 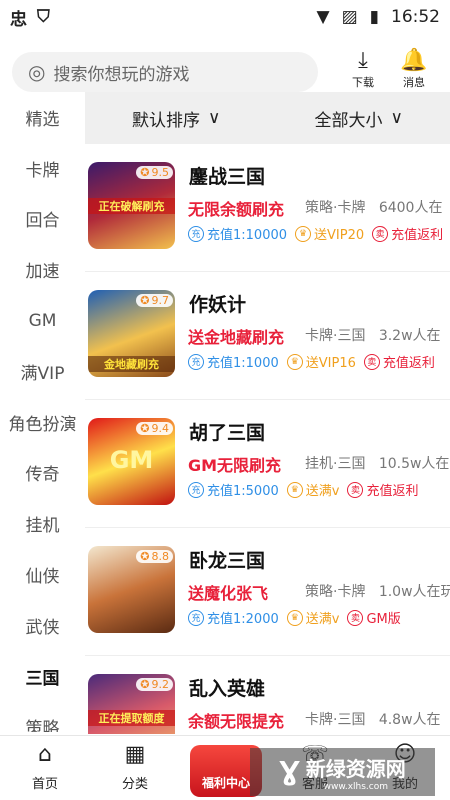 I want to click on watermark: Ɣ 新绿资源网 www.xlhs.com, so click(x=342, y=772).